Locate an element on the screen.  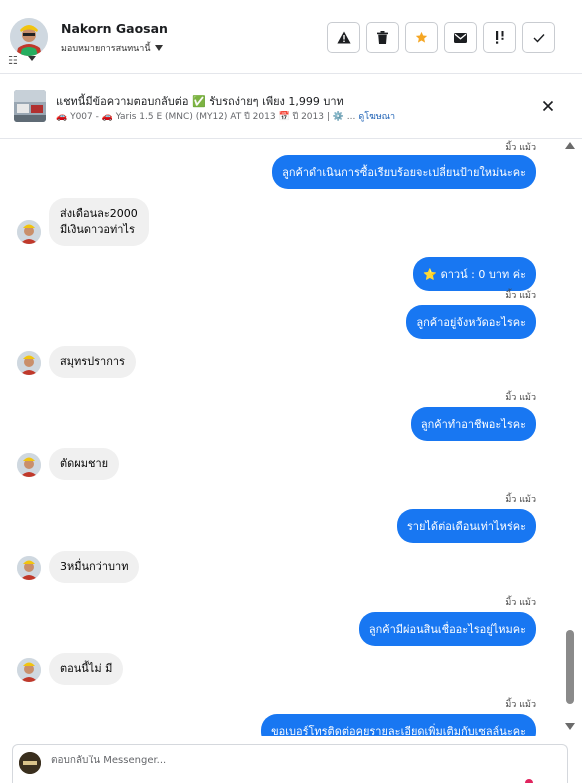
reply-composer is located at coordinates (290, 763).